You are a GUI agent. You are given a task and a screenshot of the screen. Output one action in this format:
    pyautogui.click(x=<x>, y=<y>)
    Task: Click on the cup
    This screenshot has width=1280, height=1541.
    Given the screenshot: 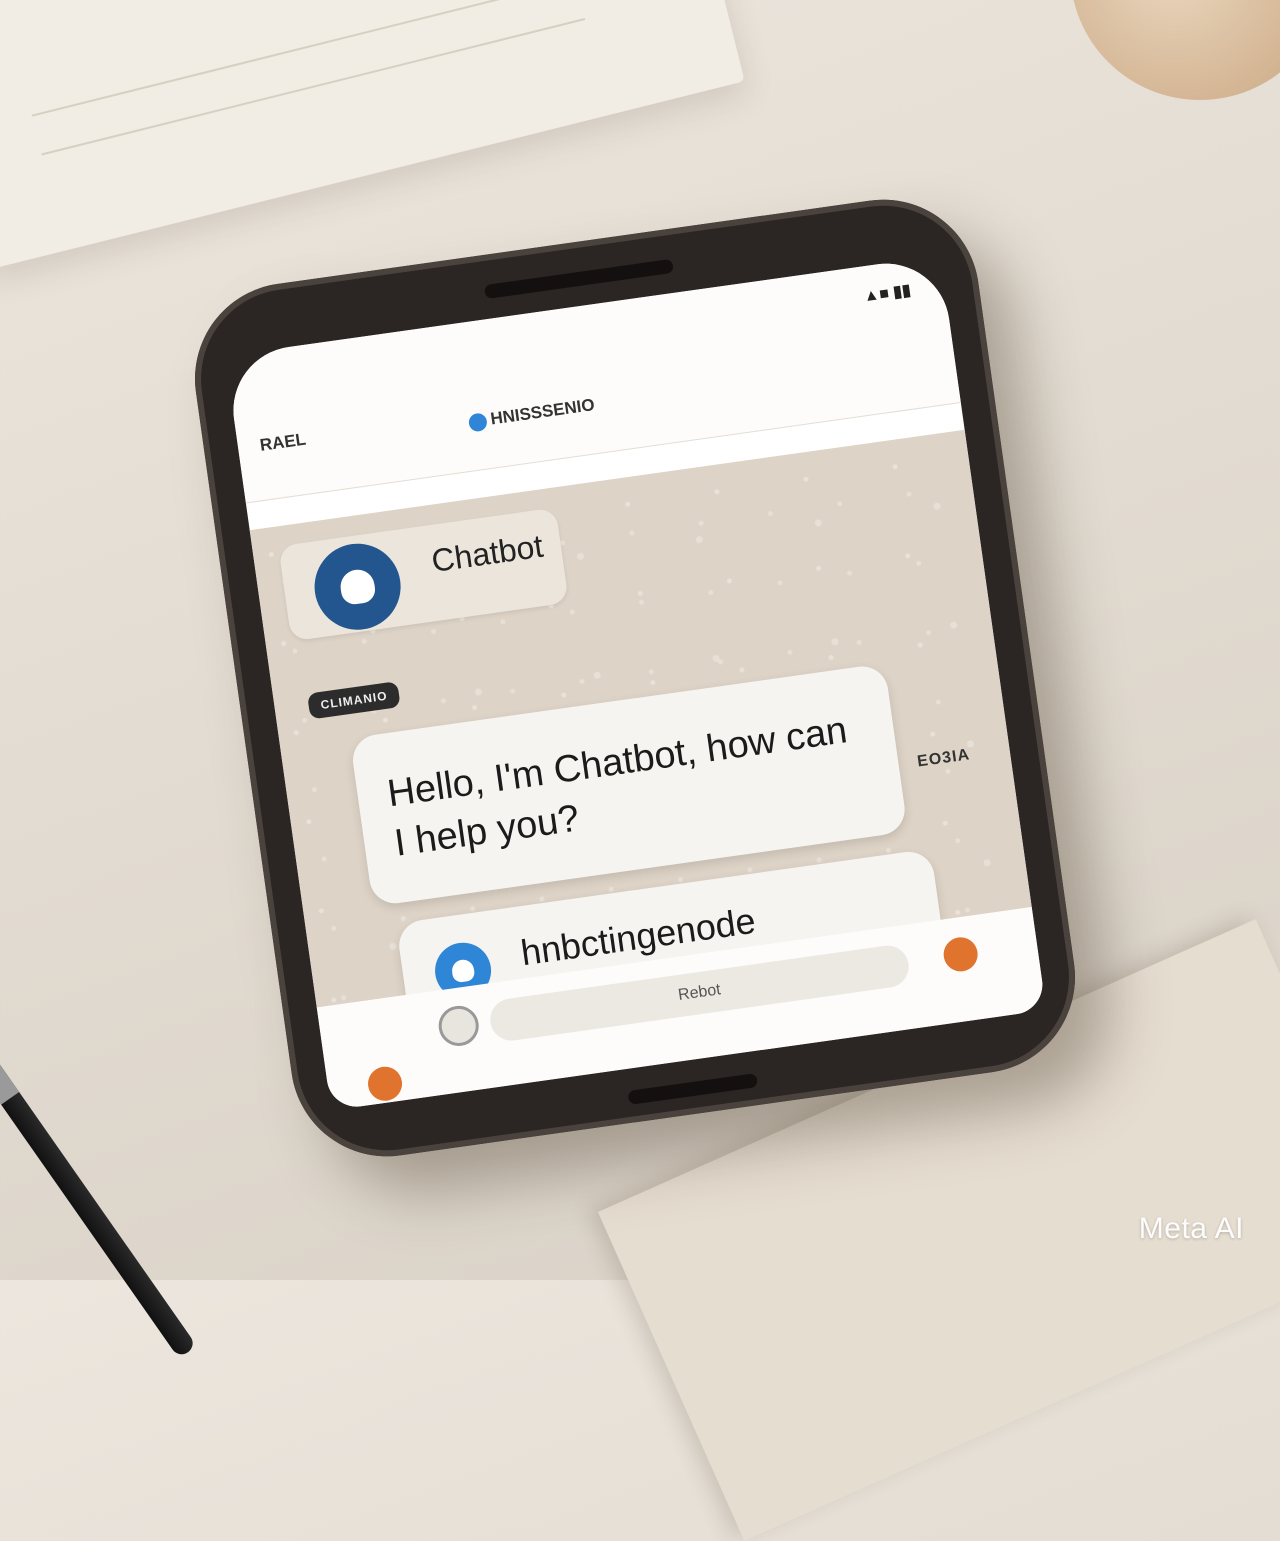 What is the action you would take?
    pyautogui.click(x=1175, y=50)
    